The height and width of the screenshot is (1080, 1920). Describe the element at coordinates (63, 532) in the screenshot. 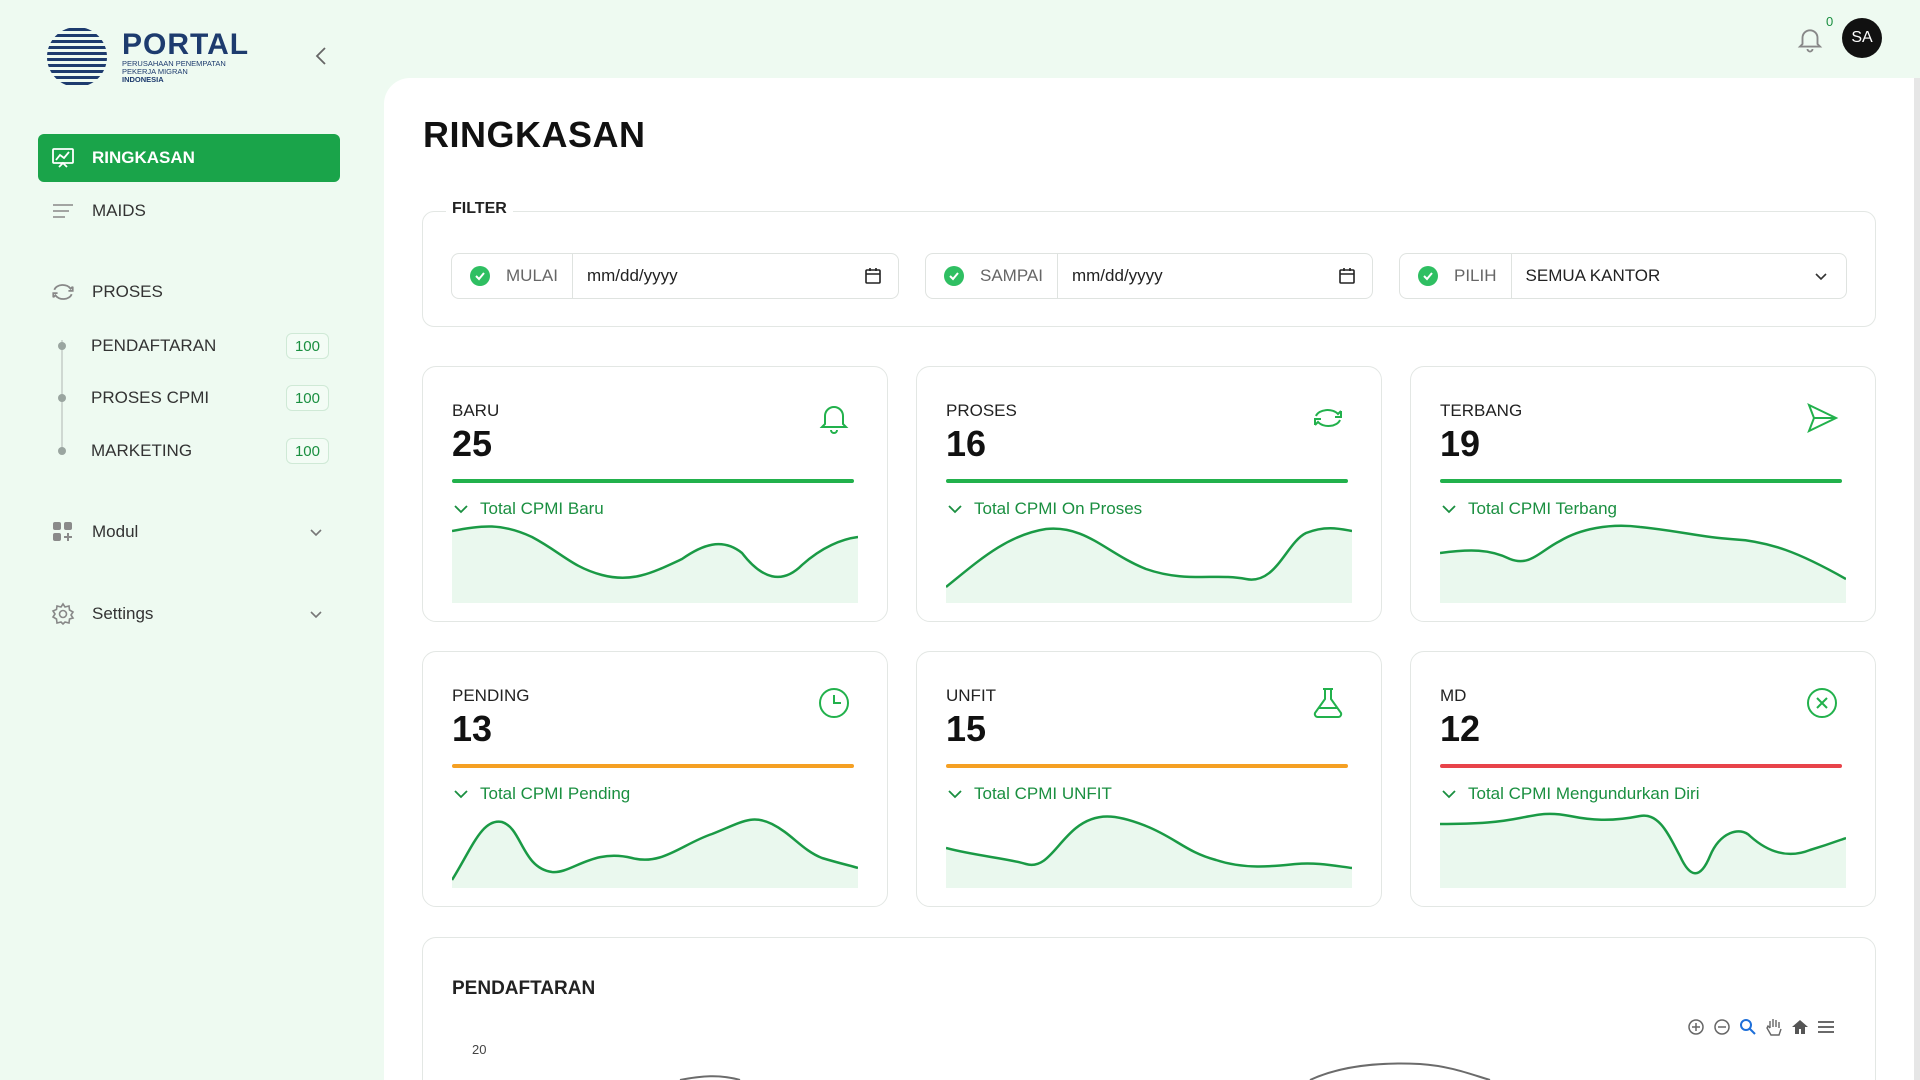

I see `grid-plus-icon` at that location.